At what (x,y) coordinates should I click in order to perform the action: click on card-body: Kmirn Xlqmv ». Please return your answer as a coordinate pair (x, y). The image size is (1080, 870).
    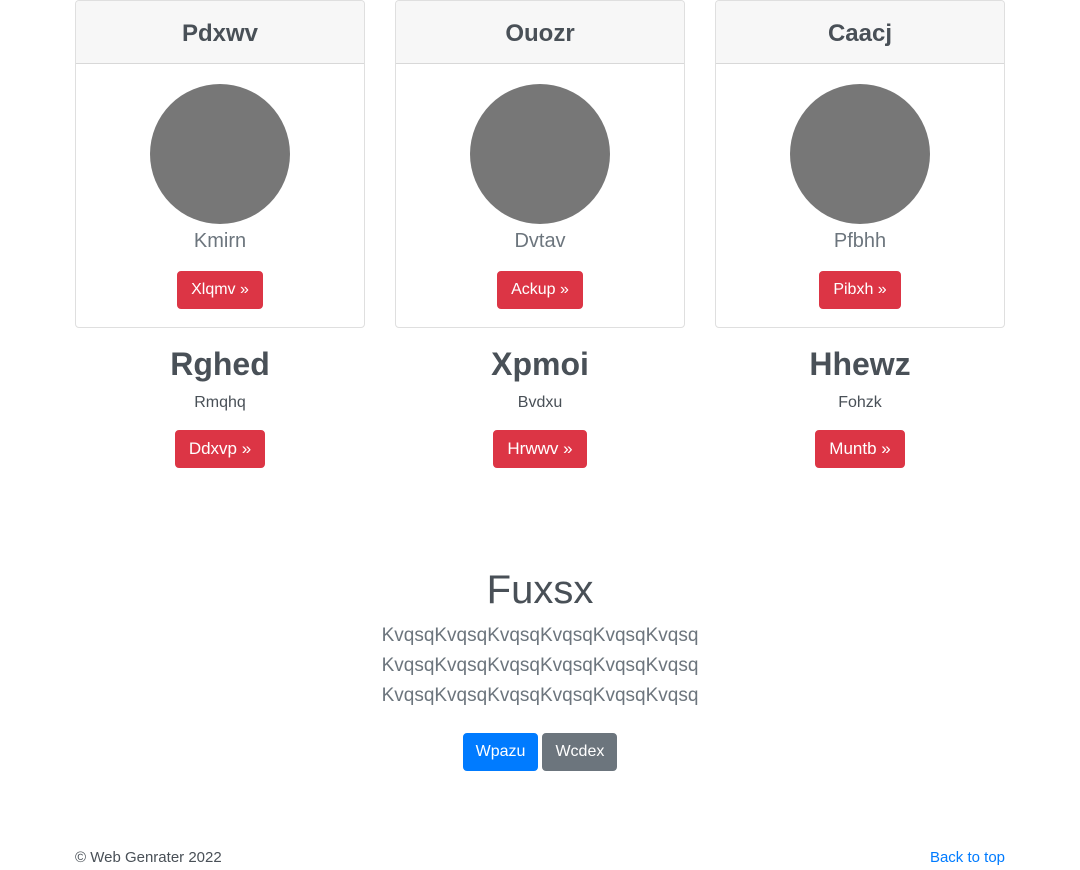
    Looking at the image, I should click on (220, 186).